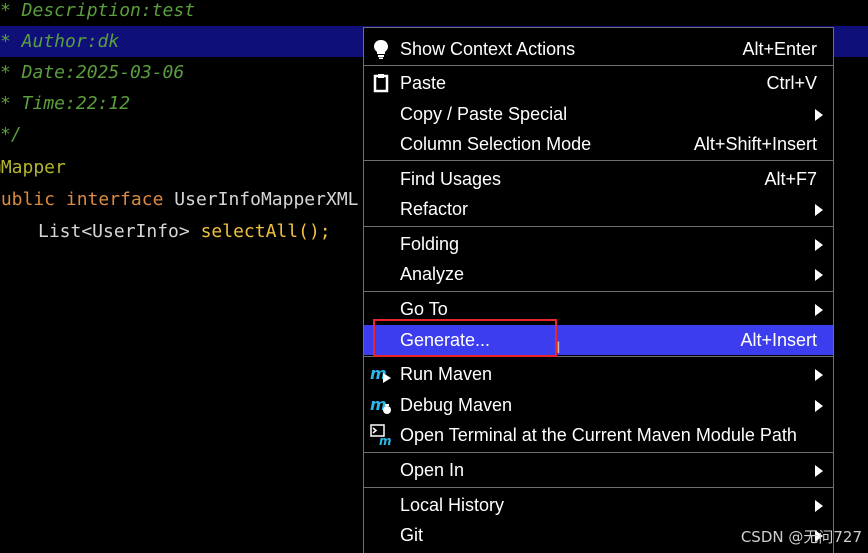 The width and height of the screenshot is (868, 553). What do you see at coordinates (598, 209) in the screenshot?
I see `menu-item-refactor: Refactor` at bounding box center [598, 209].